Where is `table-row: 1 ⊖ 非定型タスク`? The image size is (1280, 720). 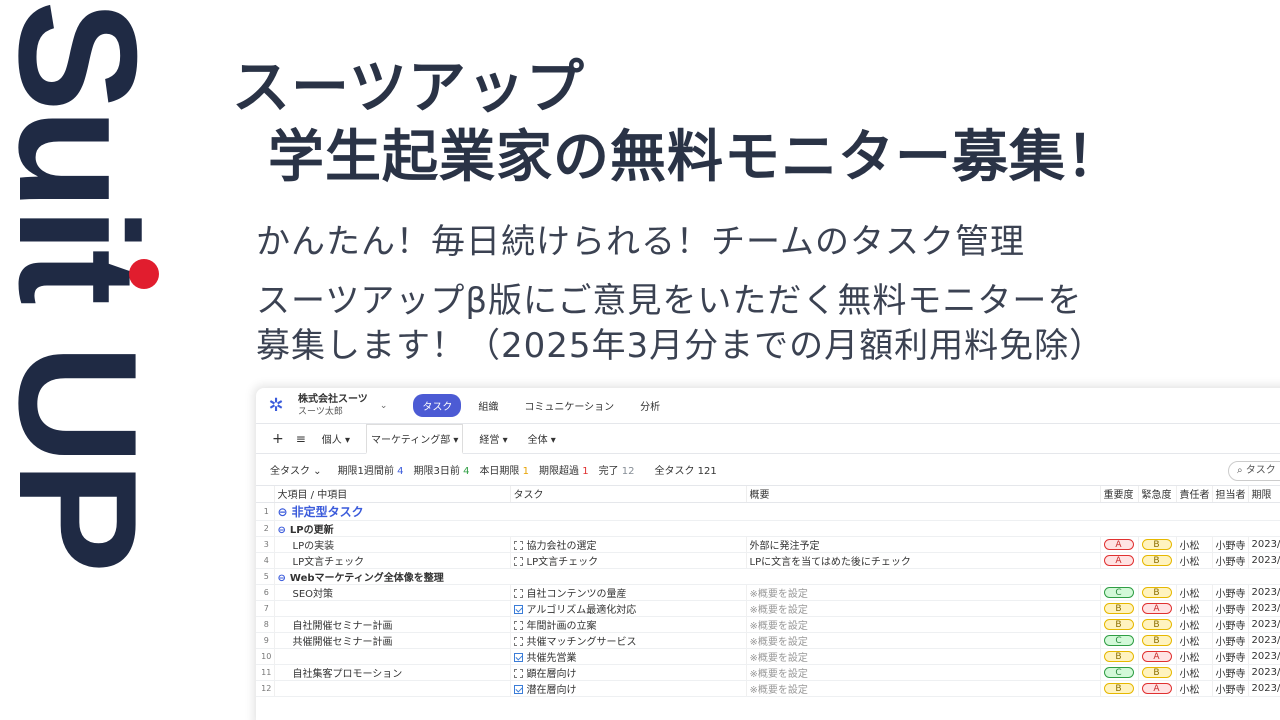
table-row: 1 ⊖ 非定型タスク is located at coordinates (768, 511).